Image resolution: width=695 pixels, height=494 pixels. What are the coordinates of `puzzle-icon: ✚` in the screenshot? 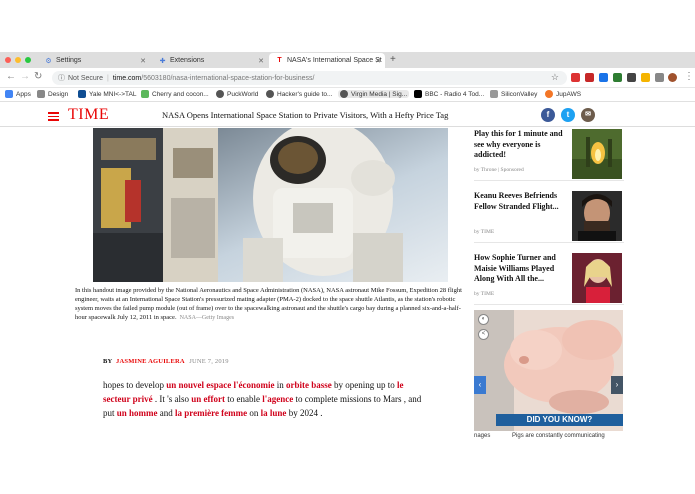 It's located at (162, 61).